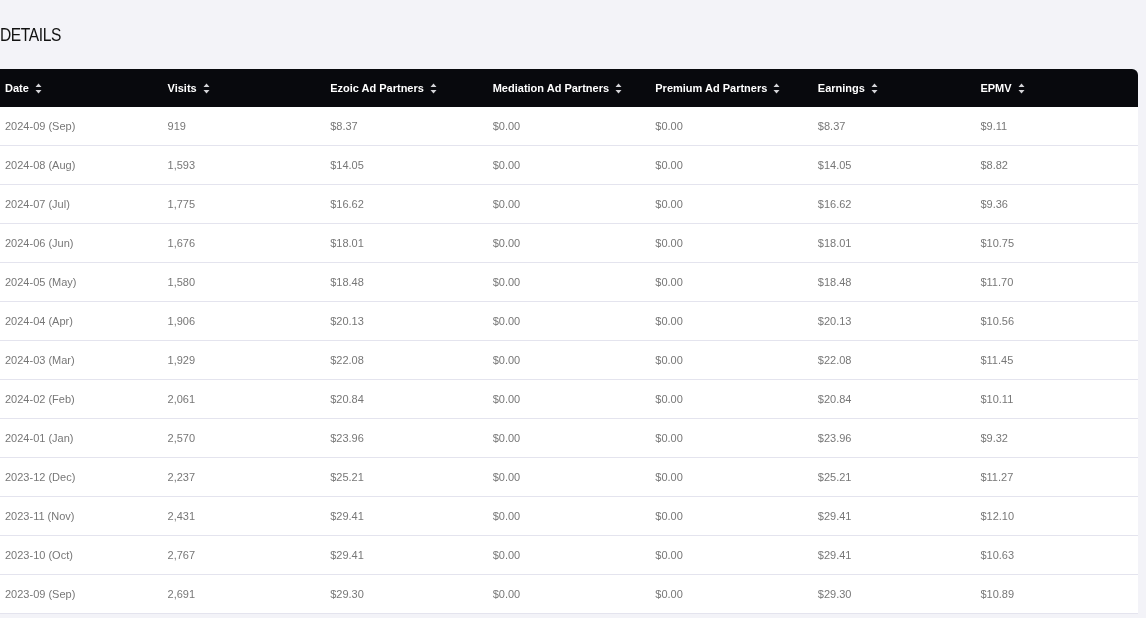  Describe the element at coordinates (994, 204) in the screenshot. I see `table-cell-text: $9.36` at that location.